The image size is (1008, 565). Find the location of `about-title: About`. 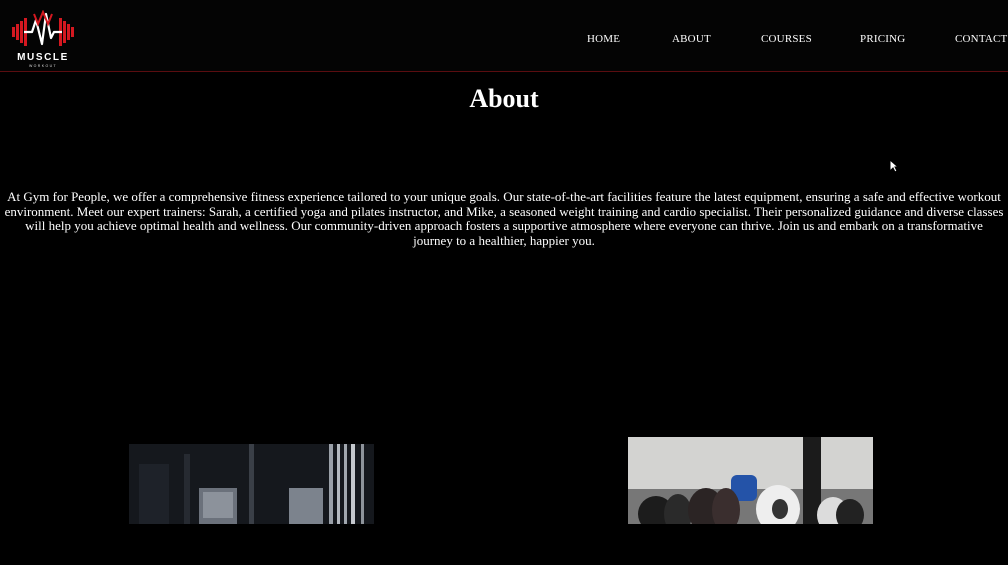

about-title: About is located at coordinates (504, 98).